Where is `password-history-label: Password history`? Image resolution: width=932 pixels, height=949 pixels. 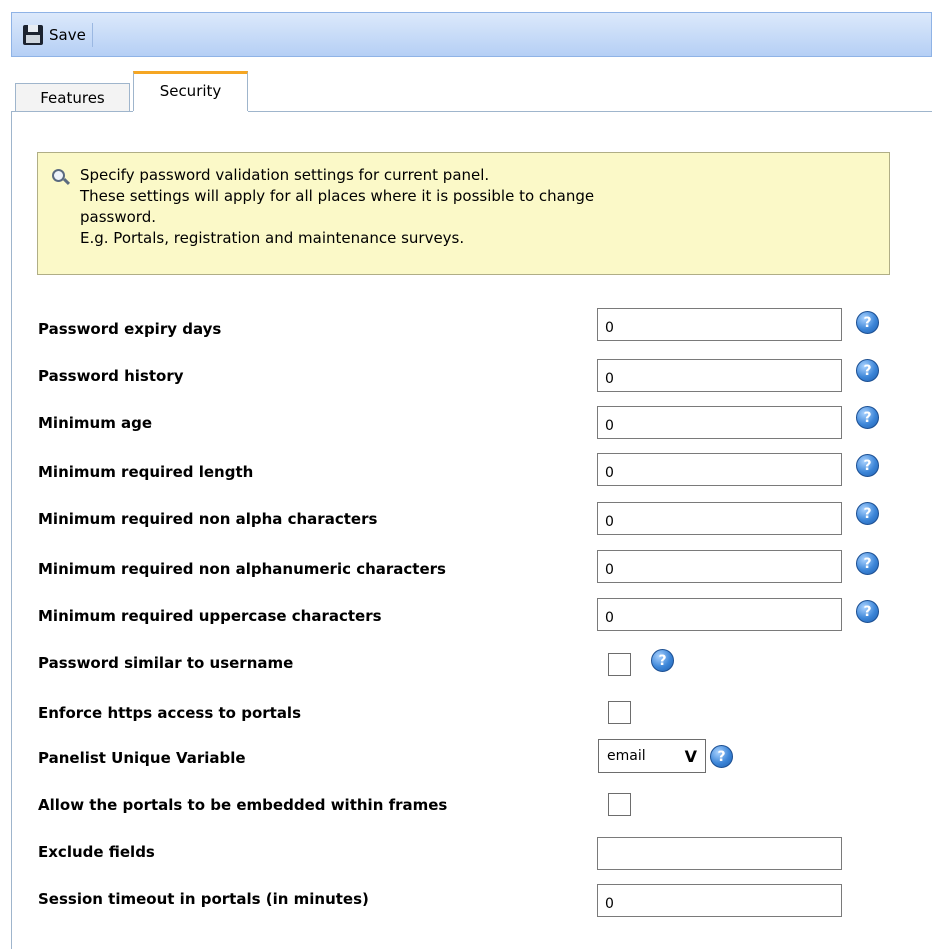
password-history-label: Password history is located at coordinates (111, 376).